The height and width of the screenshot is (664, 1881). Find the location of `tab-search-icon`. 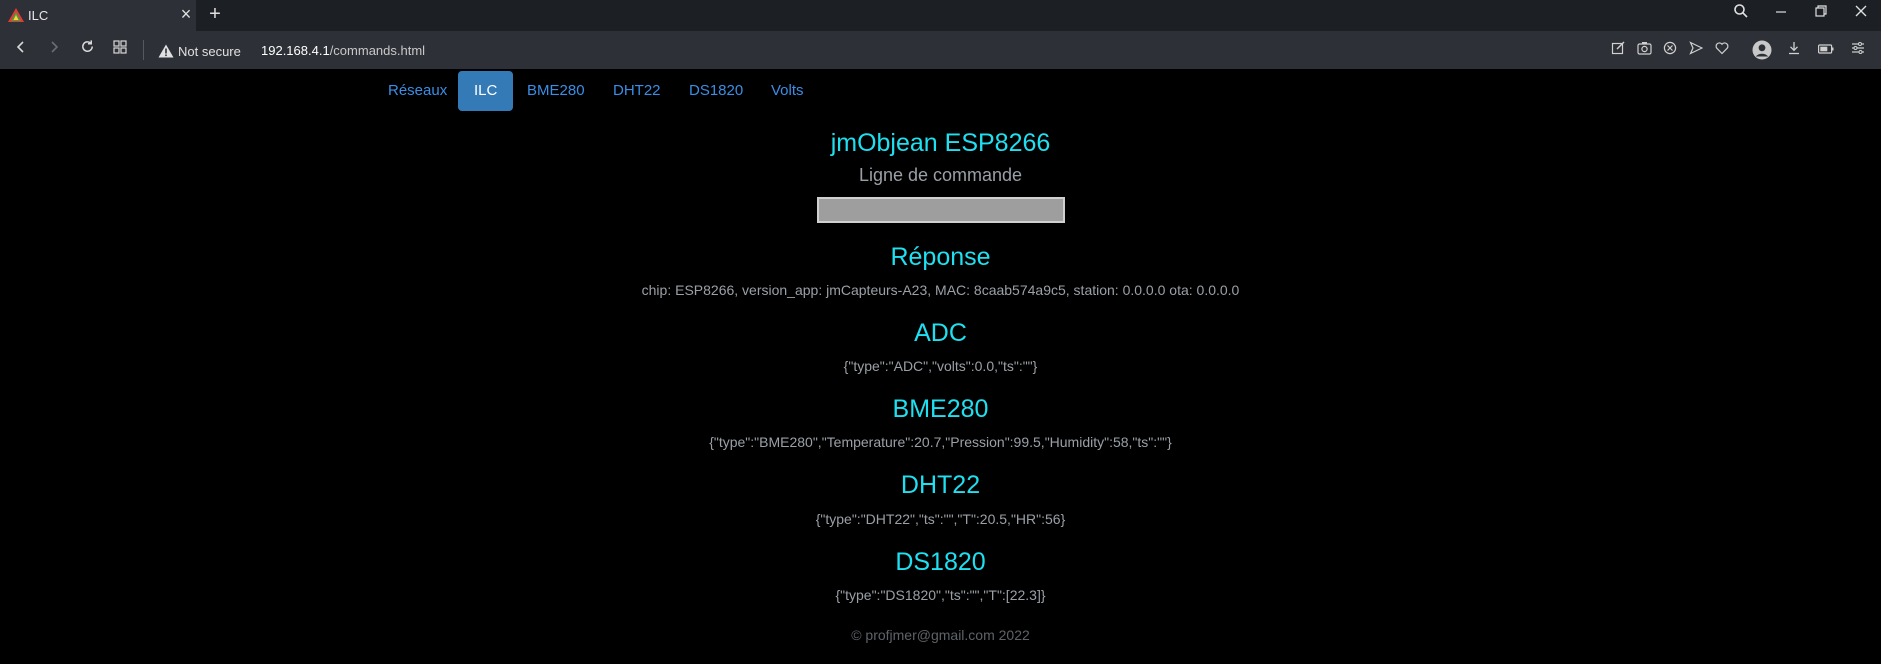

tab-search-icon is located at coordinates (1741, 14).